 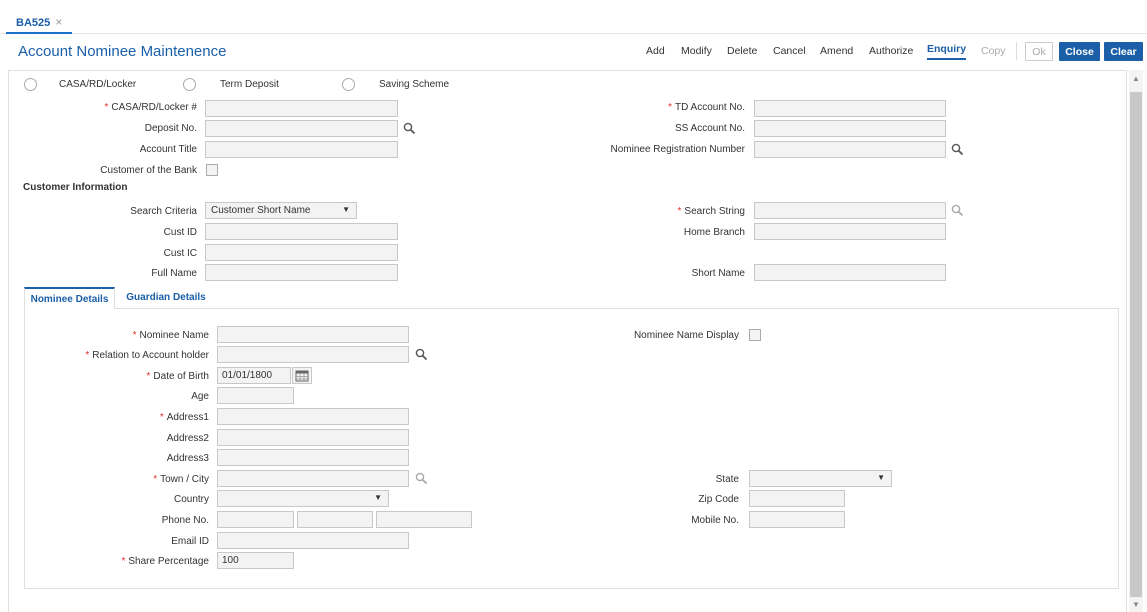 What do you see at coordinates (147, 355) in the screenshot?
I see `relation-label: * Relation to Account holder` at bounding box center [147, 355].